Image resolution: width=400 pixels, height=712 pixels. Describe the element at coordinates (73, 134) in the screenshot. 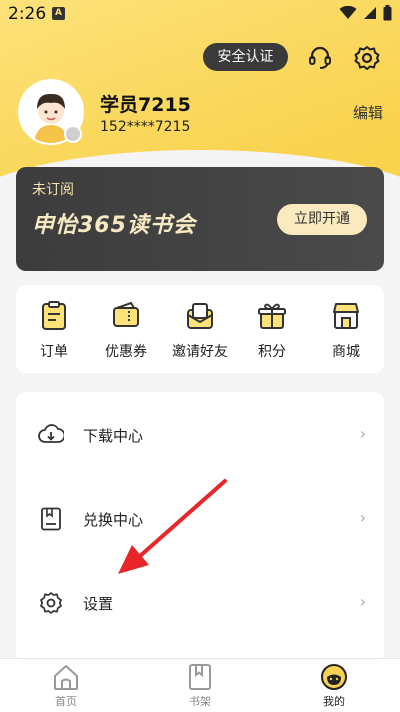

I see `verified-badge-icon` at that location.